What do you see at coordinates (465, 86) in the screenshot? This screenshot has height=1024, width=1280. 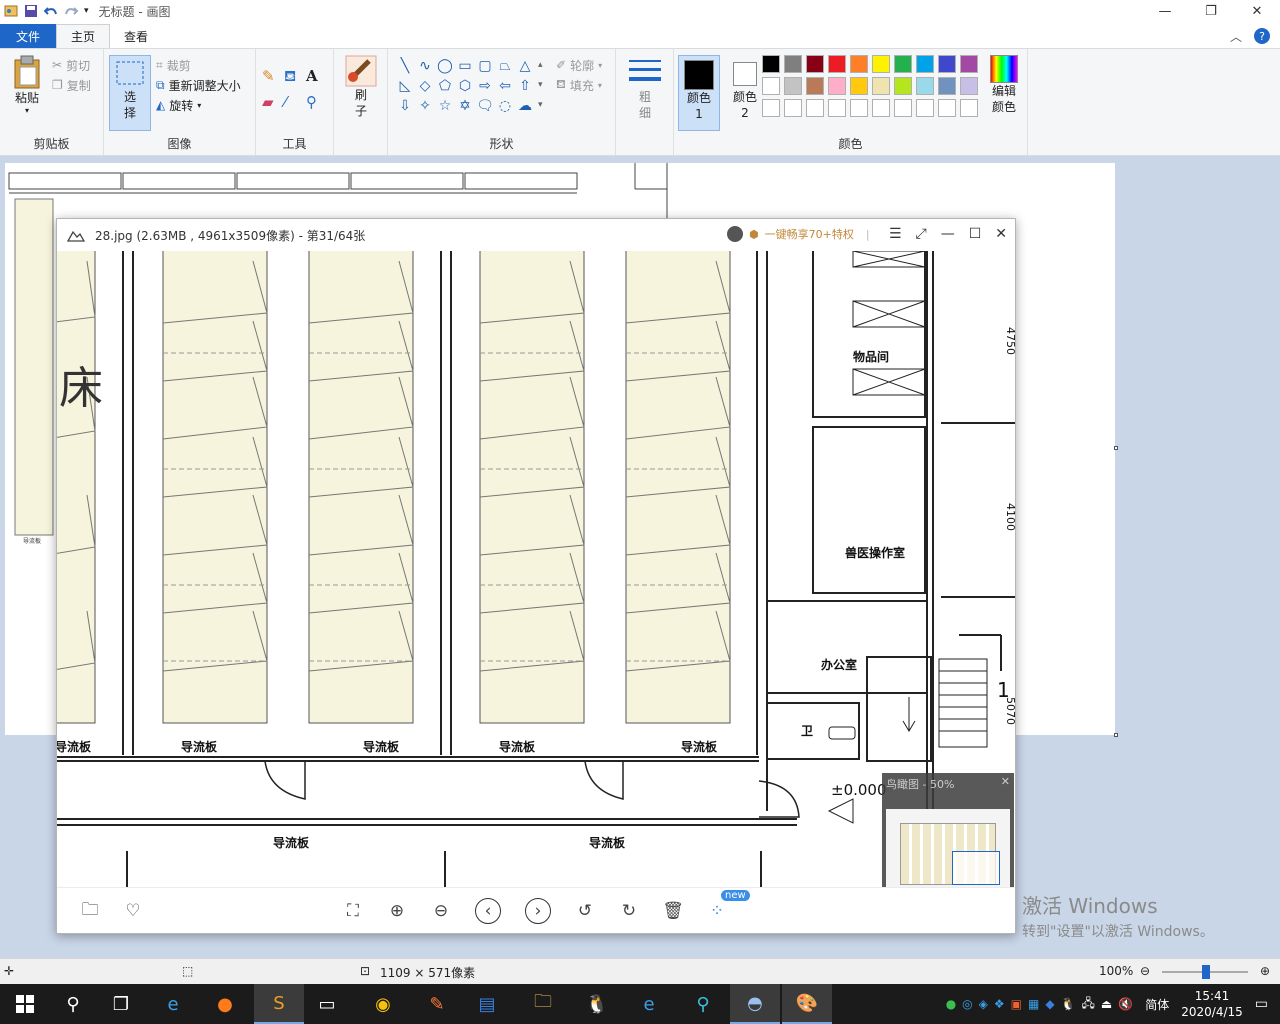 I see `shape-hexagon-icon: ⬡` at bounding box center [465, 86].